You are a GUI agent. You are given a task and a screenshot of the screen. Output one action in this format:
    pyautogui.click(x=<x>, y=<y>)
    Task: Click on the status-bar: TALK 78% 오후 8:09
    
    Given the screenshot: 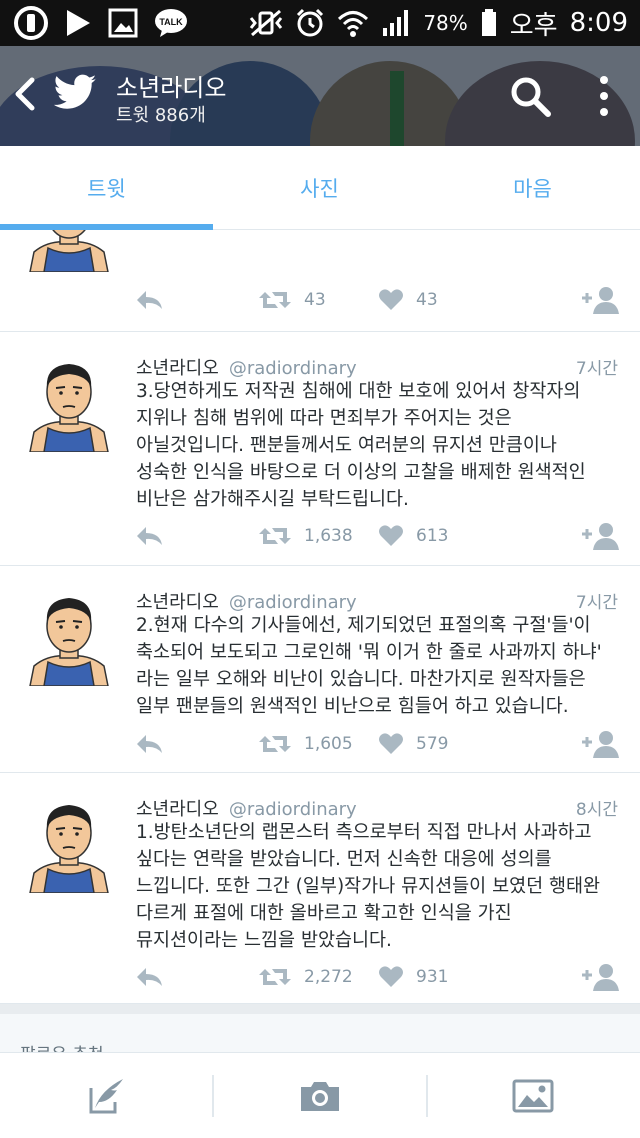 What is the action you would take?
    pyautogui.click(x=320, y=23)
    